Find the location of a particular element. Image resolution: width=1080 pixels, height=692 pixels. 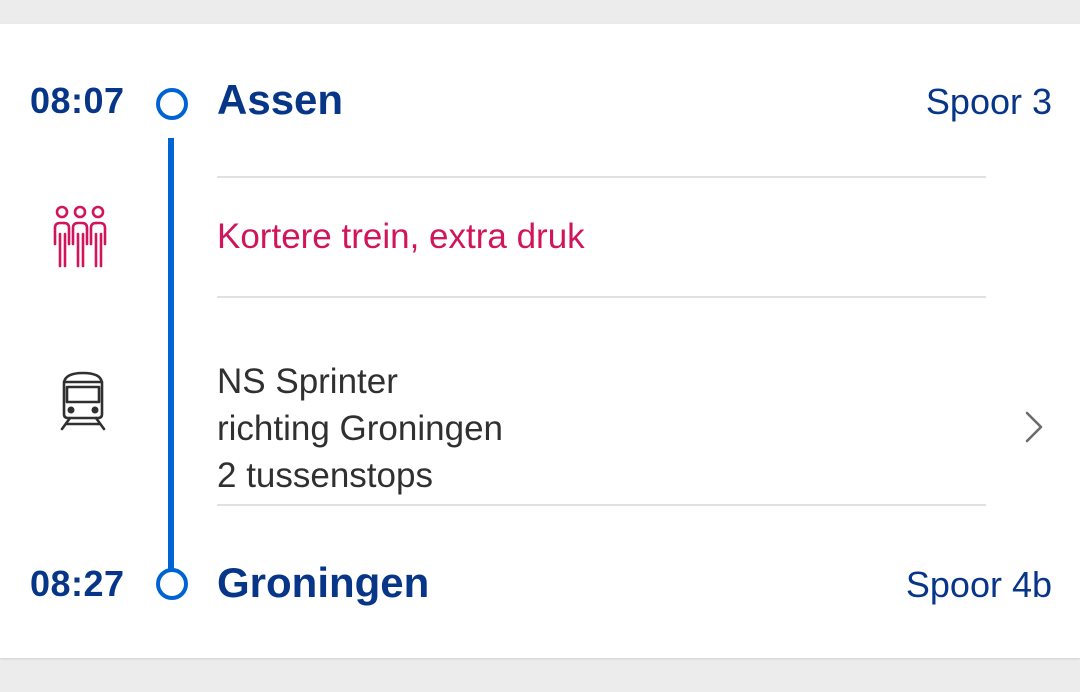

arrival-station: Groningen is located at coordinates (323, 582).